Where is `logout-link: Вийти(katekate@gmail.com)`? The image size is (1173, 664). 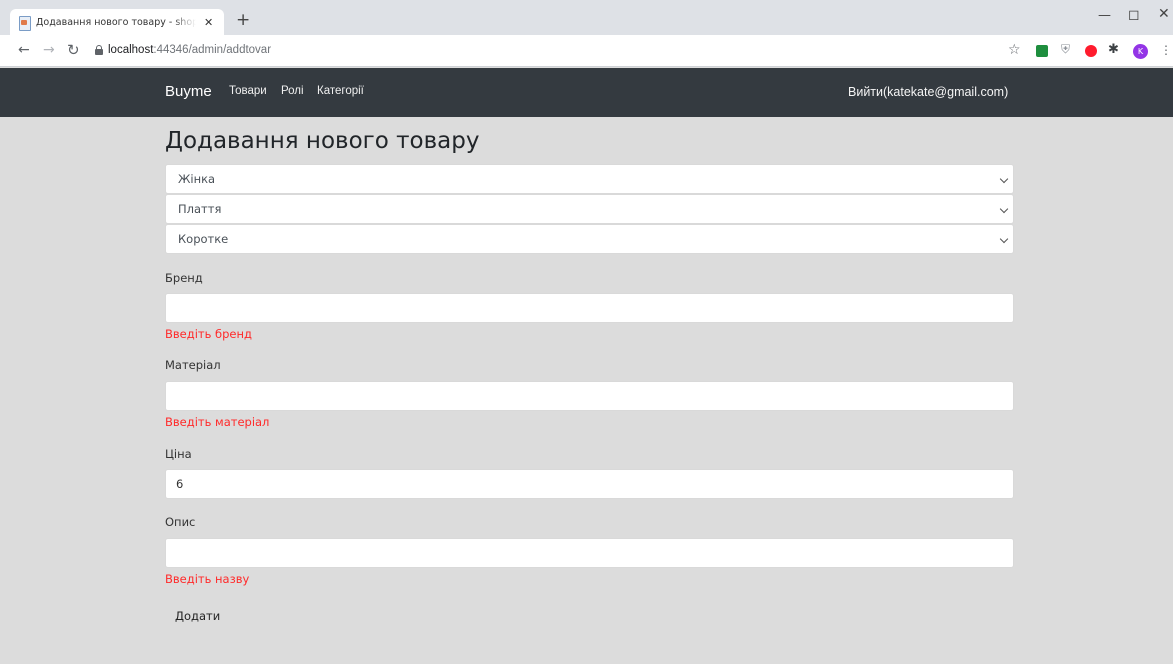
logout-link: Вийти(katekate@gmail.com) is located at coordinates (928, 92).